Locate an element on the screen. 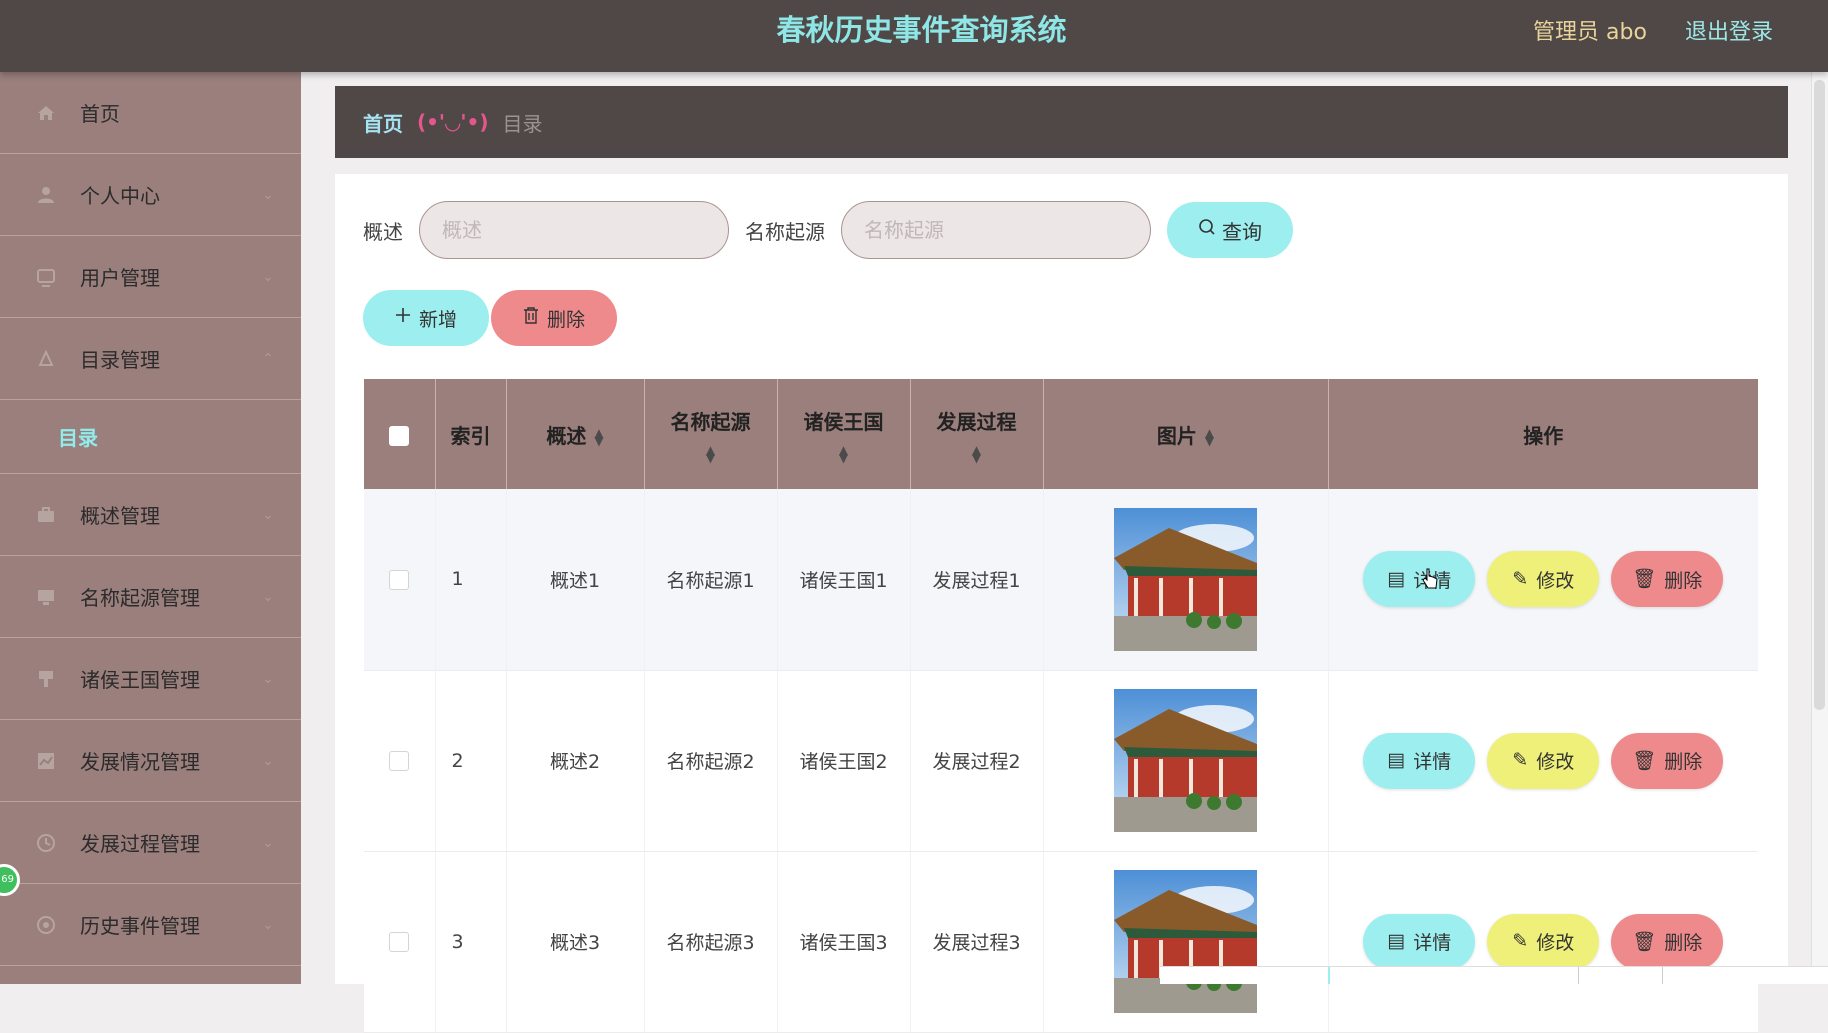  overview-search-input is located at coordinates (574, 230).